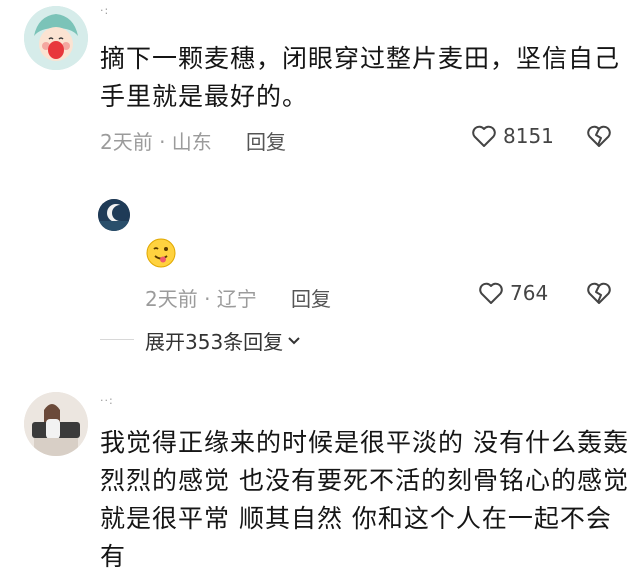  What do you see at coordinates (364, 480) in the screenshot?
I see `comment-line: 烈烈的感觉 也没有要死不活的刻骨铭心的感觉` at bounding box center [364, 480].